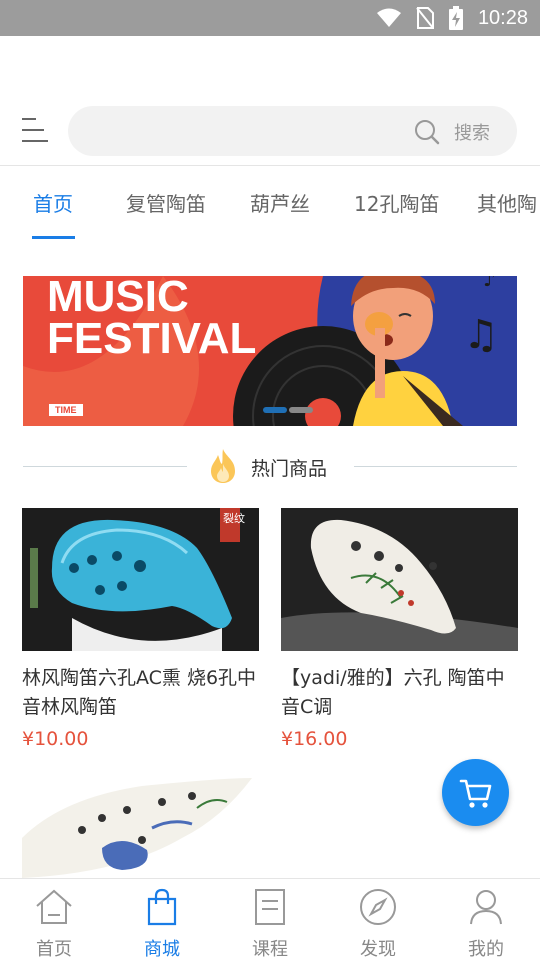 The width and height of the screenshot is (540, 961). Describe the element at coordinates (166, 202) in the screenshot. I see `tab-double-tube-ocarina: 复管陶笛` at that location.